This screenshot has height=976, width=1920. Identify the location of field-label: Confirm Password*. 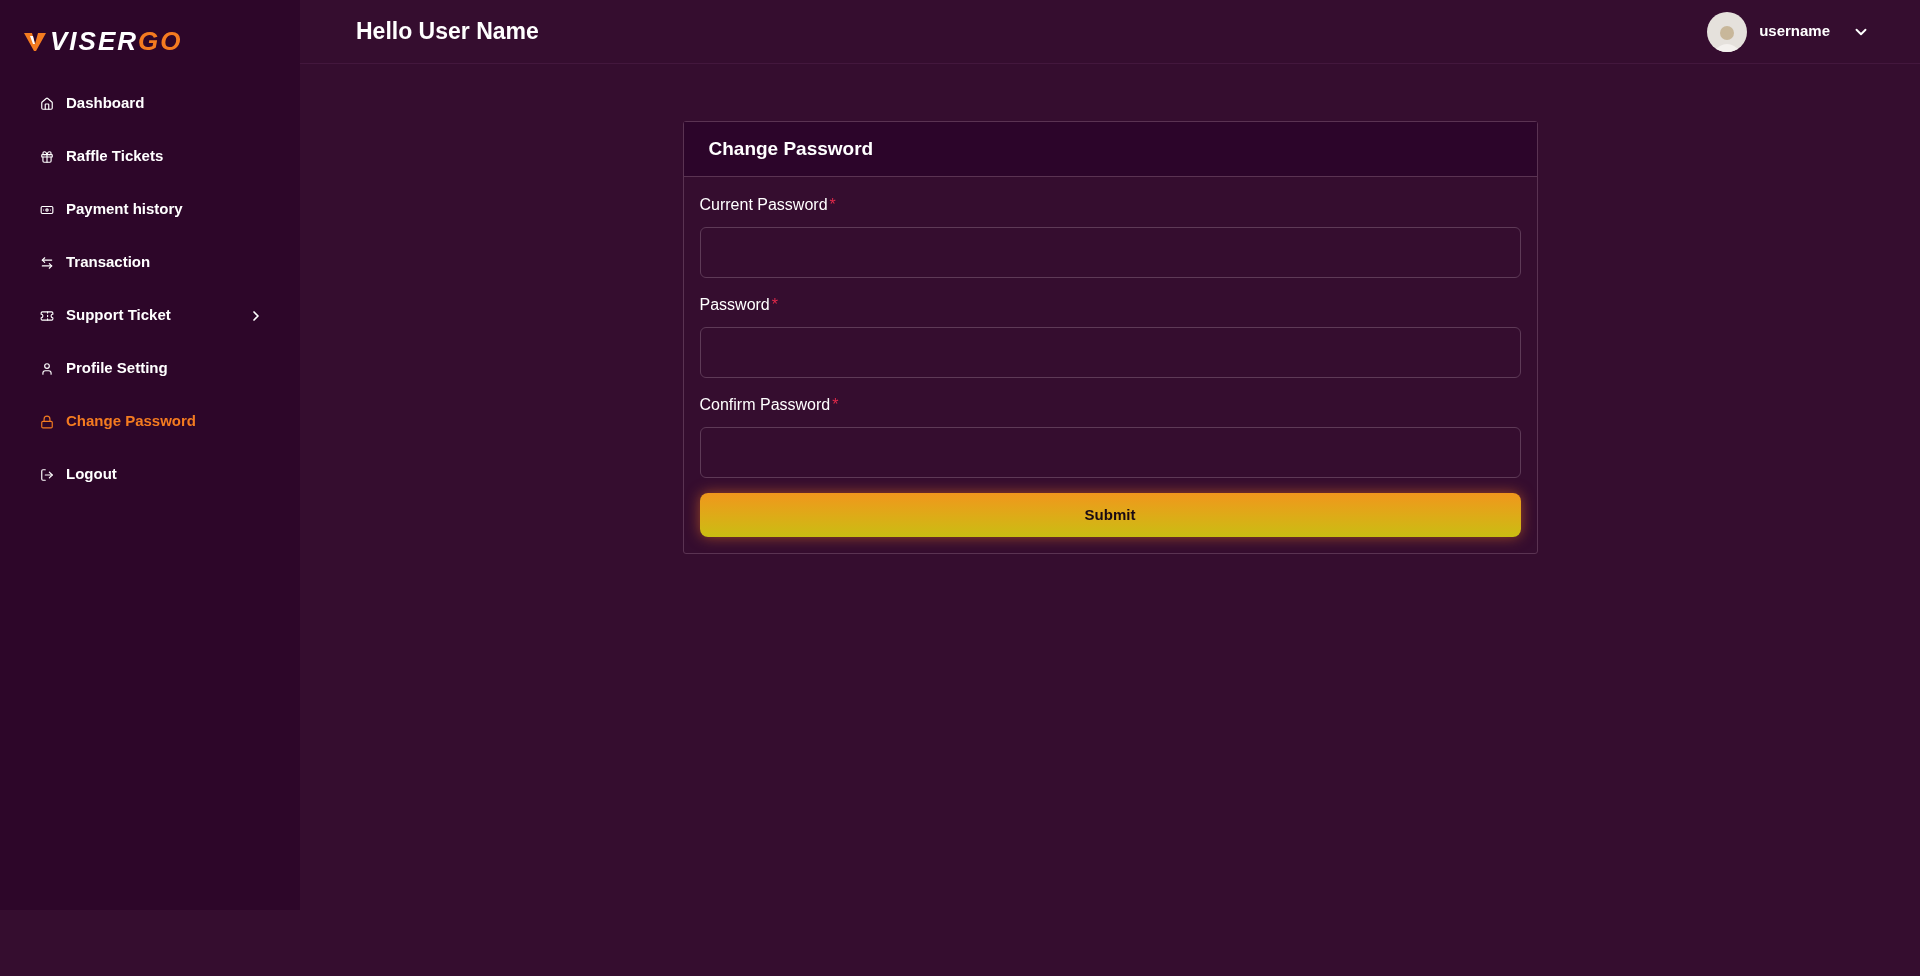
(769, 405).